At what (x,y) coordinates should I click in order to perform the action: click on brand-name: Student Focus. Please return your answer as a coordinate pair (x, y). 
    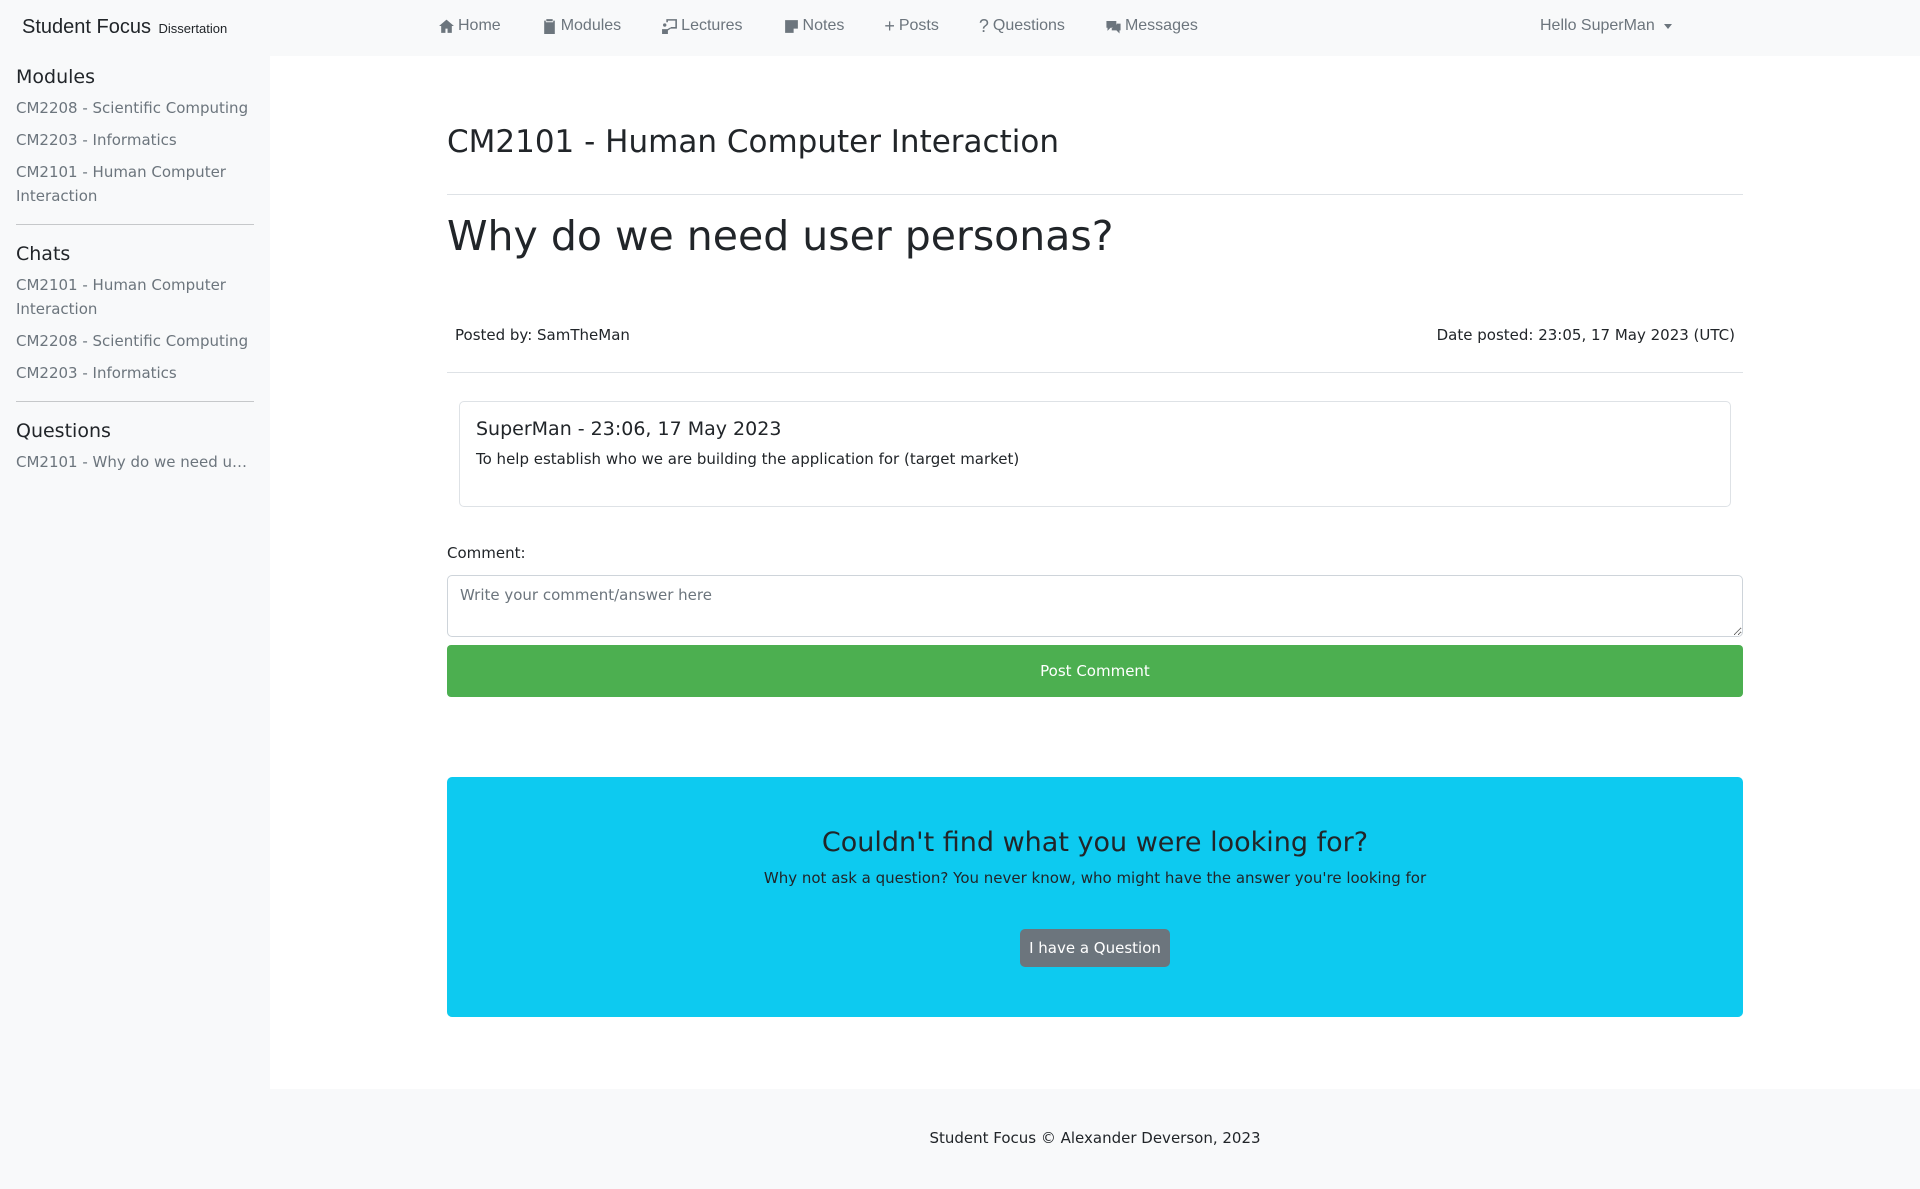
    Looking at the image, I should click on (86, 27).